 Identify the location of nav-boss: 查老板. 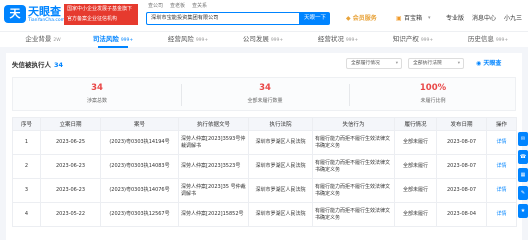
(177, 5).